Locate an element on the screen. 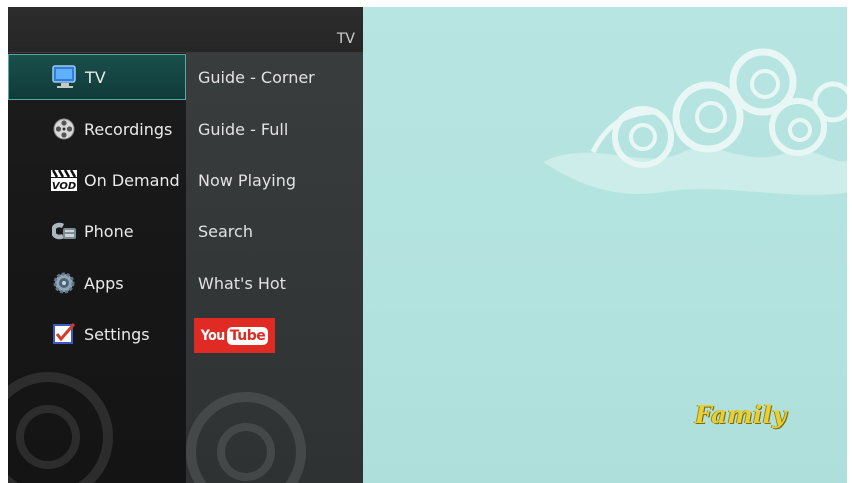 The width and height of the screenshot is (852, 483). menu-item-phone: Phone is located at coordinates (97, 231).